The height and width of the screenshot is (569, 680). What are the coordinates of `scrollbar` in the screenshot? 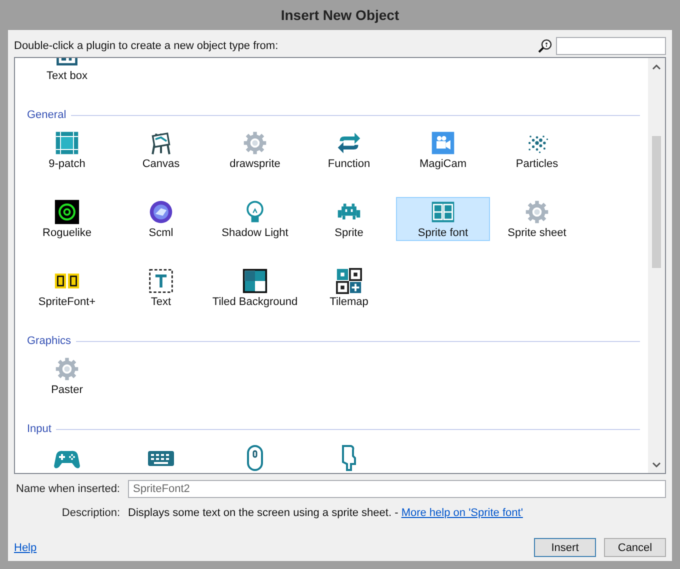 It's located at (656, 265).